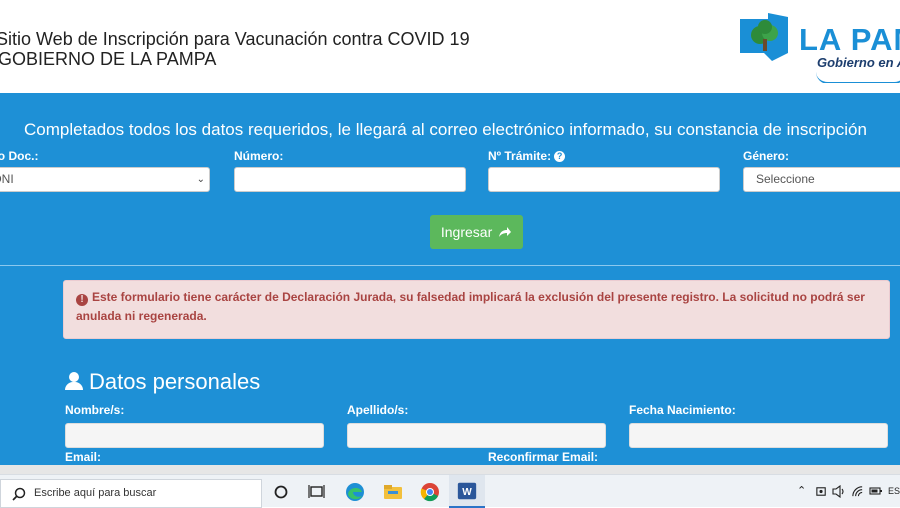 The height and width of the screenshot is (508, 900). Describe the element at coordinates (857, 491) in the screenshot. I see `wifi-icon` at that location.